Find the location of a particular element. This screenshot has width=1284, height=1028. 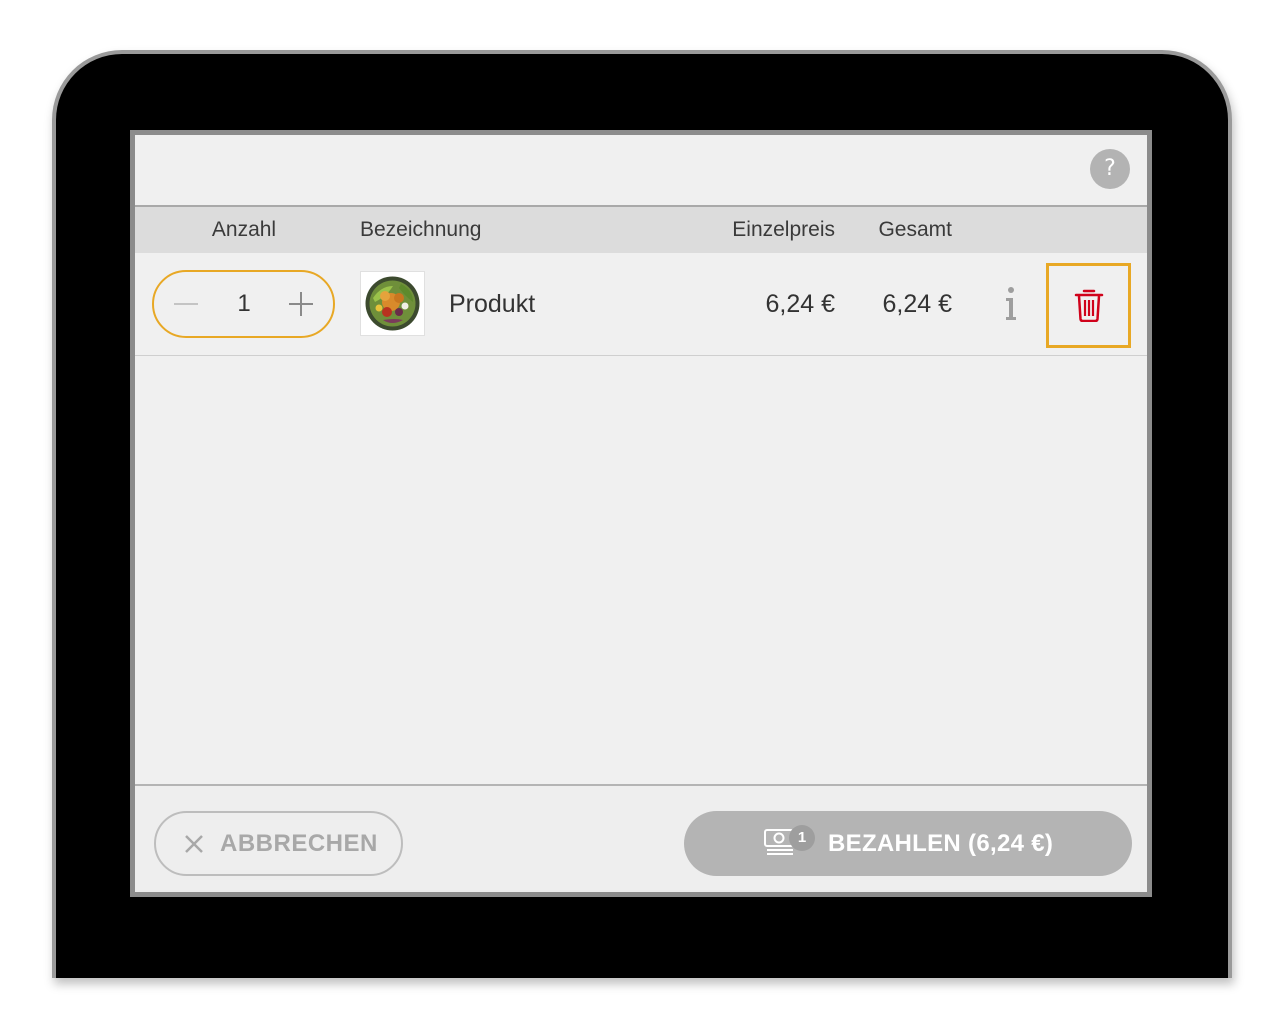

cart-count-badge: 1 is located at coordinates (802, 838).